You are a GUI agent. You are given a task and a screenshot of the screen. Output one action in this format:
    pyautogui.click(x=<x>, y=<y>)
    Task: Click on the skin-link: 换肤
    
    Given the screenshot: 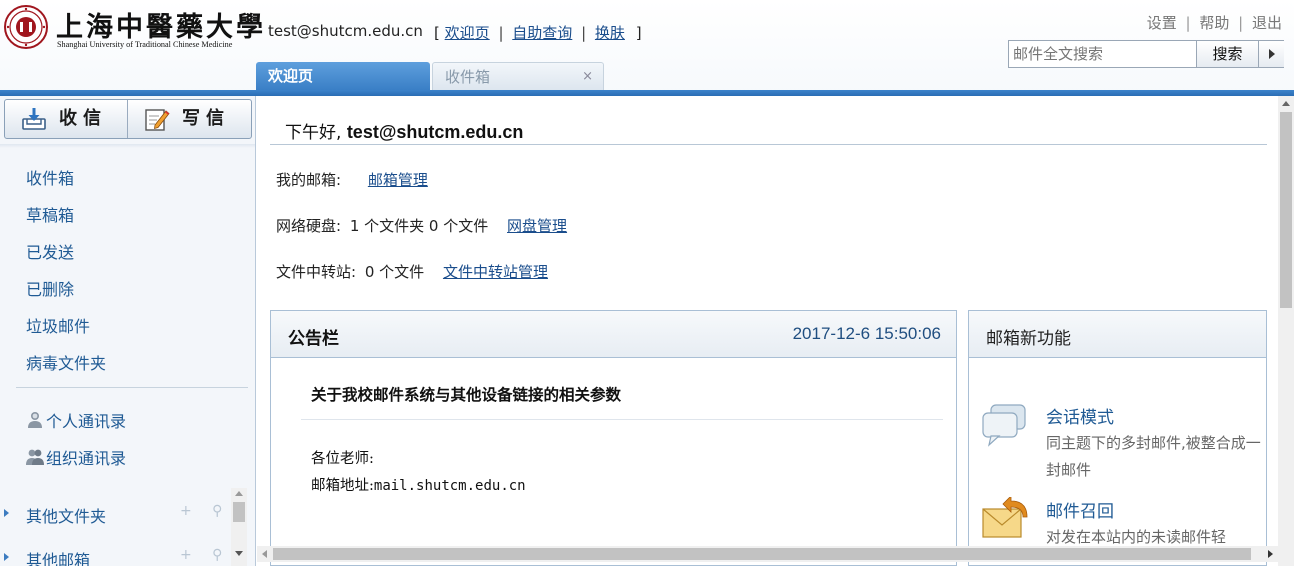 What is the action you would take?
    pyautogui.click(x=610, y=33)
    